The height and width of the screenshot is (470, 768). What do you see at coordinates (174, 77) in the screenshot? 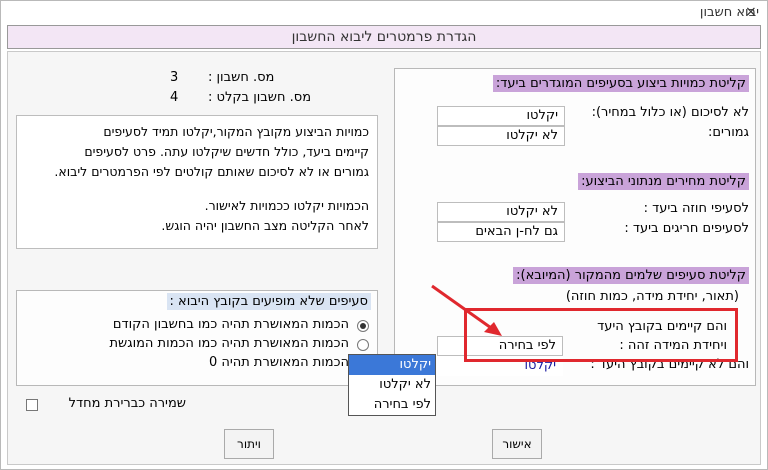
I see `account-no-value: 3` at bounding box center [174, 77].